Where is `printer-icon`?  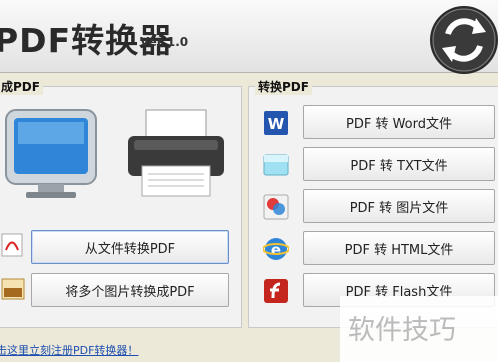 printer-icon is located at coordinates (176, 153).